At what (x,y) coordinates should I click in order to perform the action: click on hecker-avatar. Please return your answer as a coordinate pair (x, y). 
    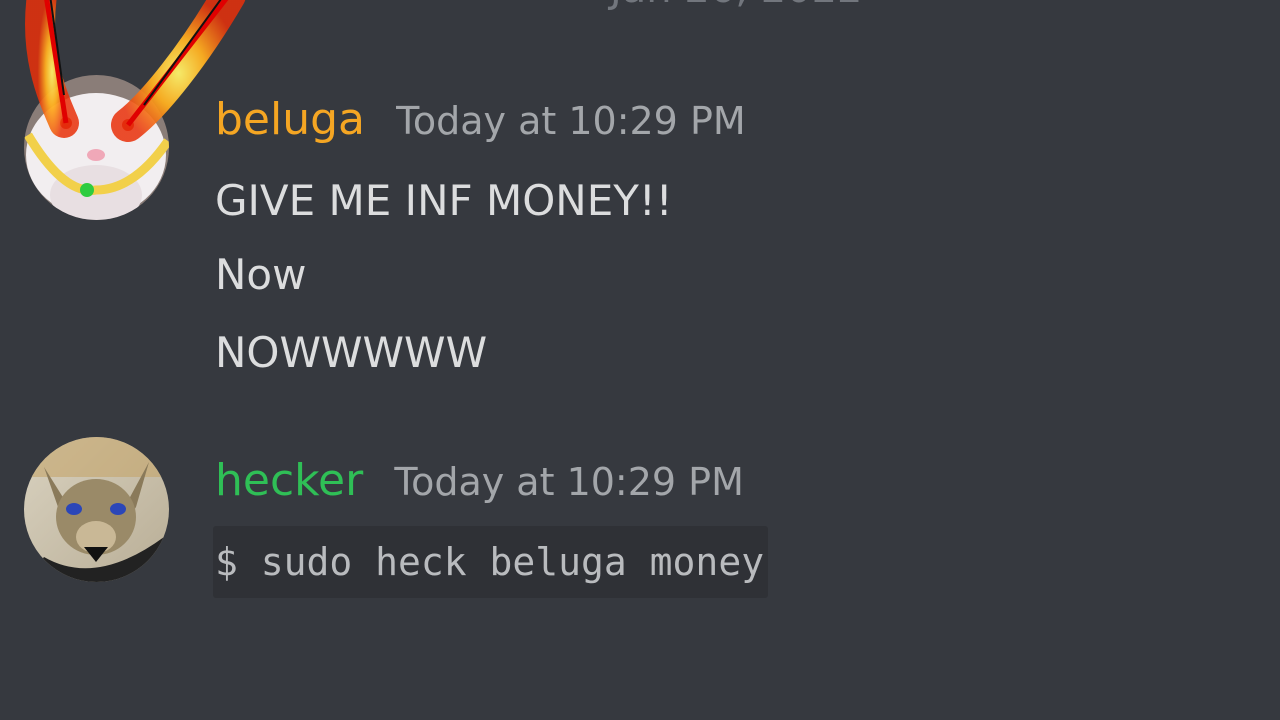
    Looking at the image, I should click on (96, 509).